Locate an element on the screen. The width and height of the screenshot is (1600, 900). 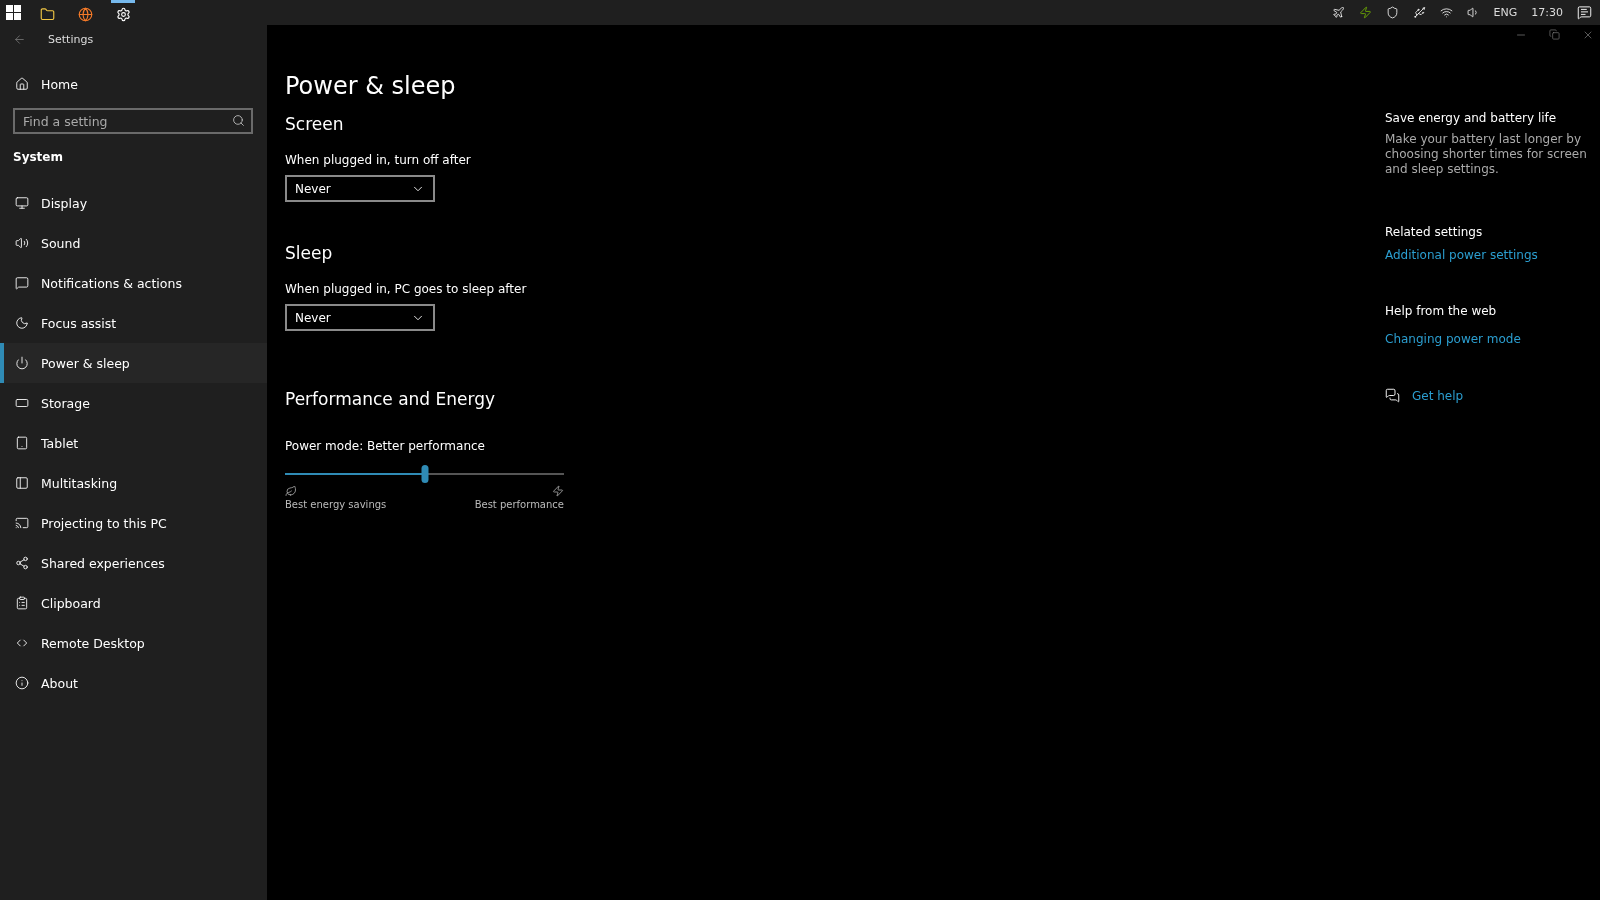
speaker-icon is located at coordinates (22, 243).